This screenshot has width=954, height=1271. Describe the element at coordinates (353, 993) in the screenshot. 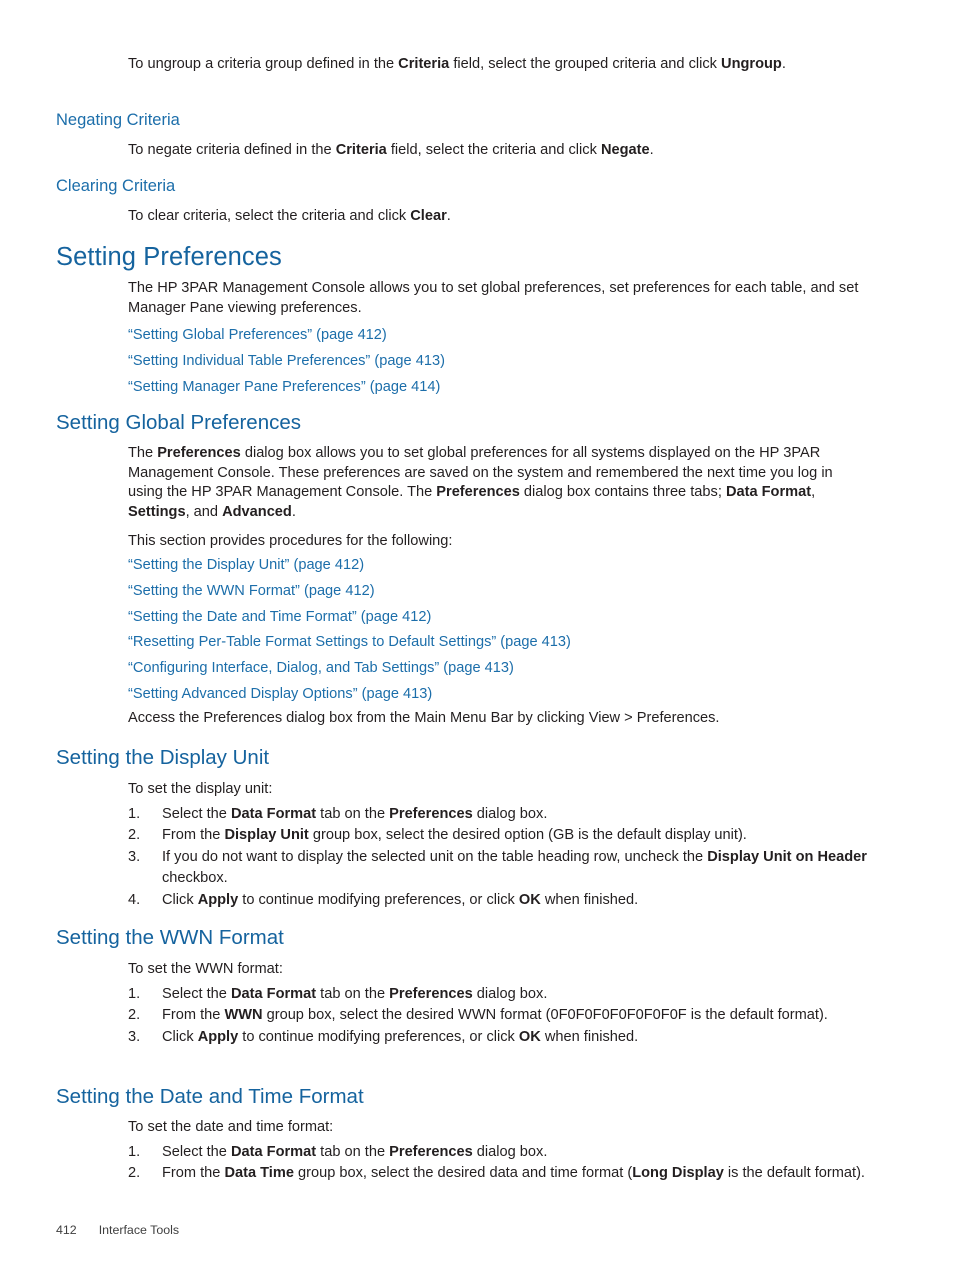

I see `step-text-c: tab on the` at that location.